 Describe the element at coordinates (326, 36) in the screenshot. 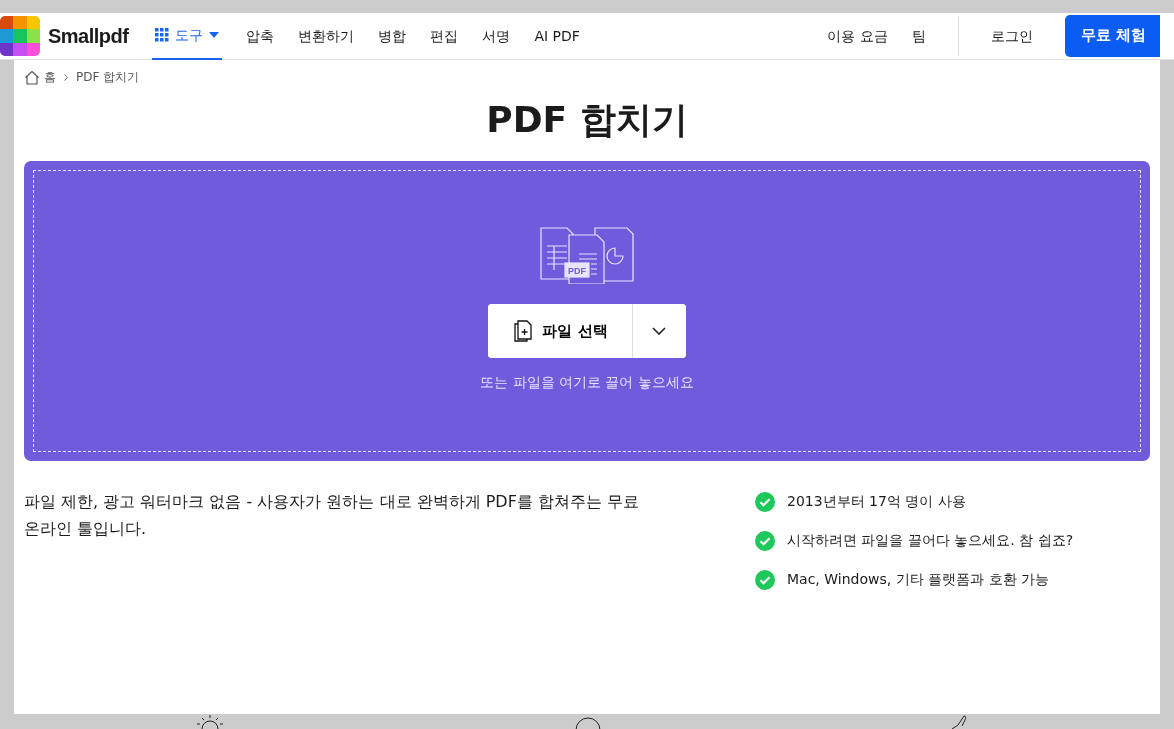

I see `nav-link: 변환하기` at that location.